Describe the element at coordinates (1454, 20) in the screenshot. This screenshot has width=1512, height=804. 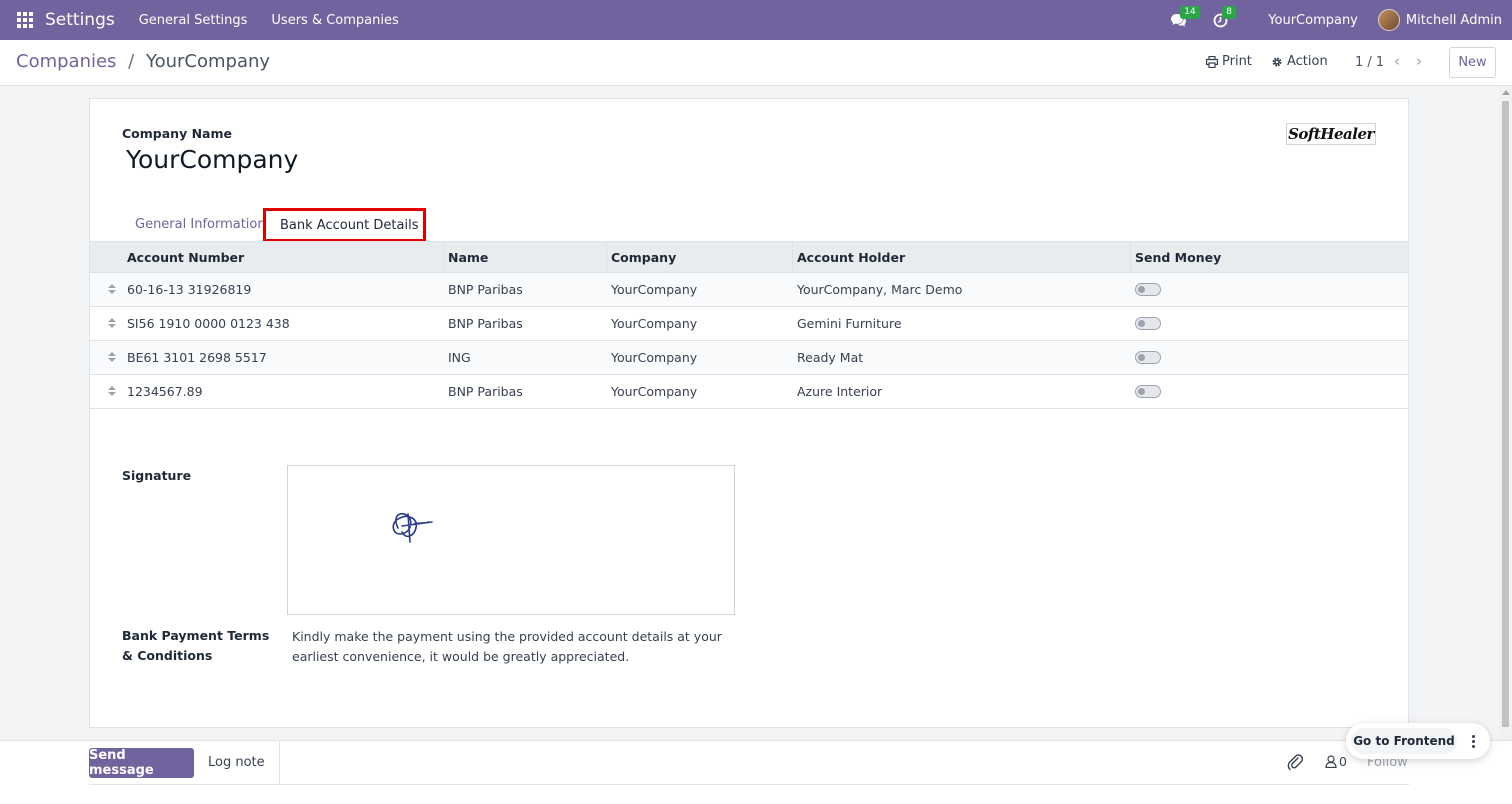
I see `user-menu: Mitchell Admin` at that location.